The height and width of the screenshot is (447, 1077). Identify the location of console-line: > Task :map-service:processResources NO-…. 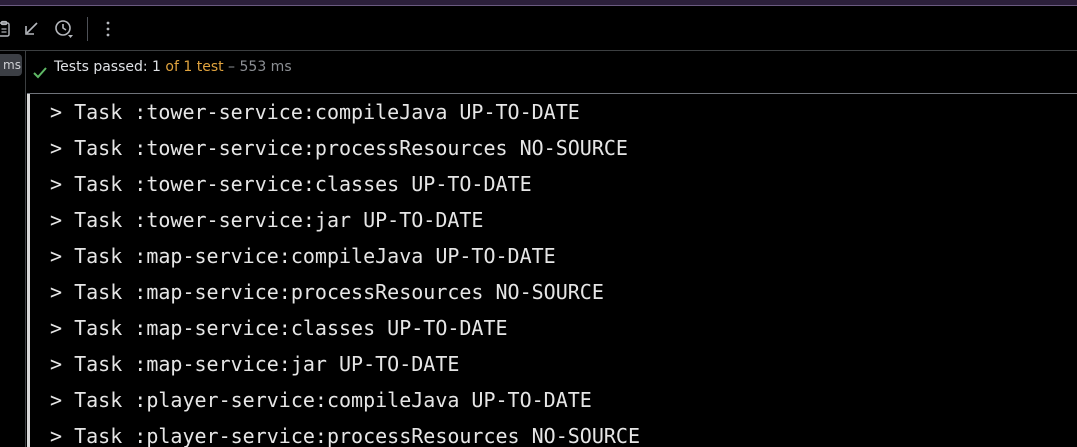
(327, 292).